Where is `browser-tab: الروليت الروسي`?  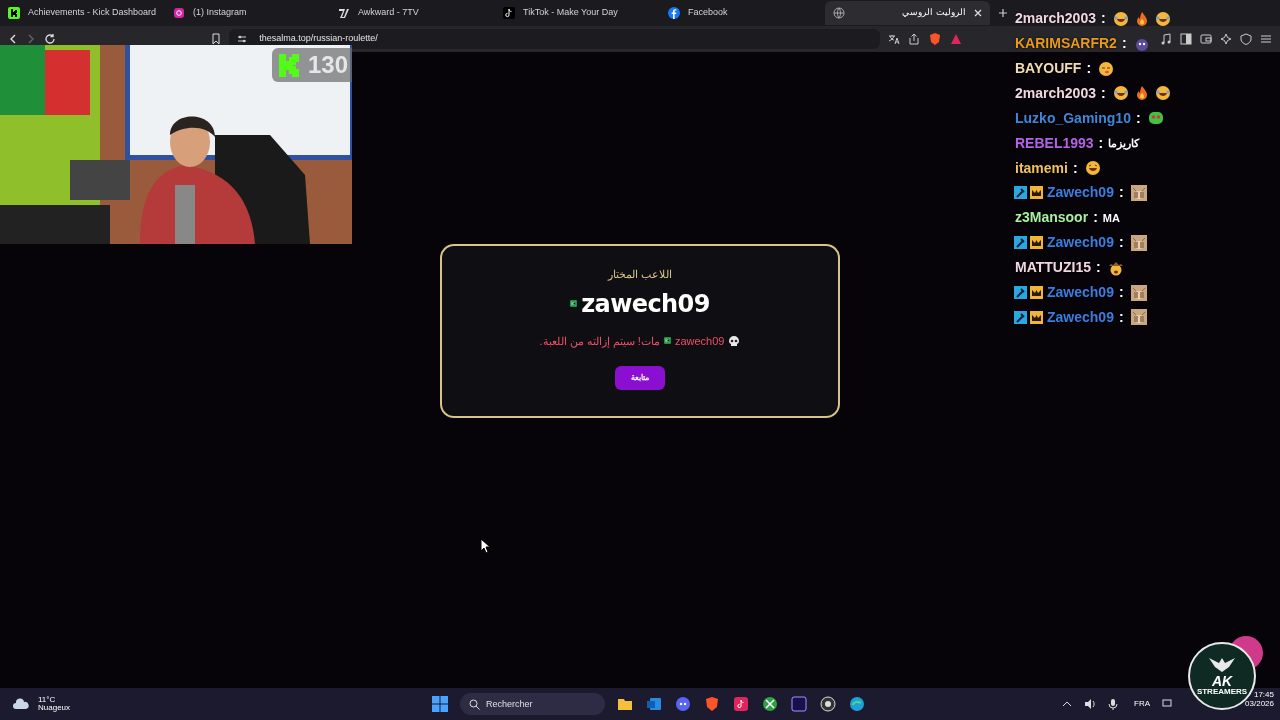 browser-tab: الروليت الروسي is located at coordinates (907, 13).